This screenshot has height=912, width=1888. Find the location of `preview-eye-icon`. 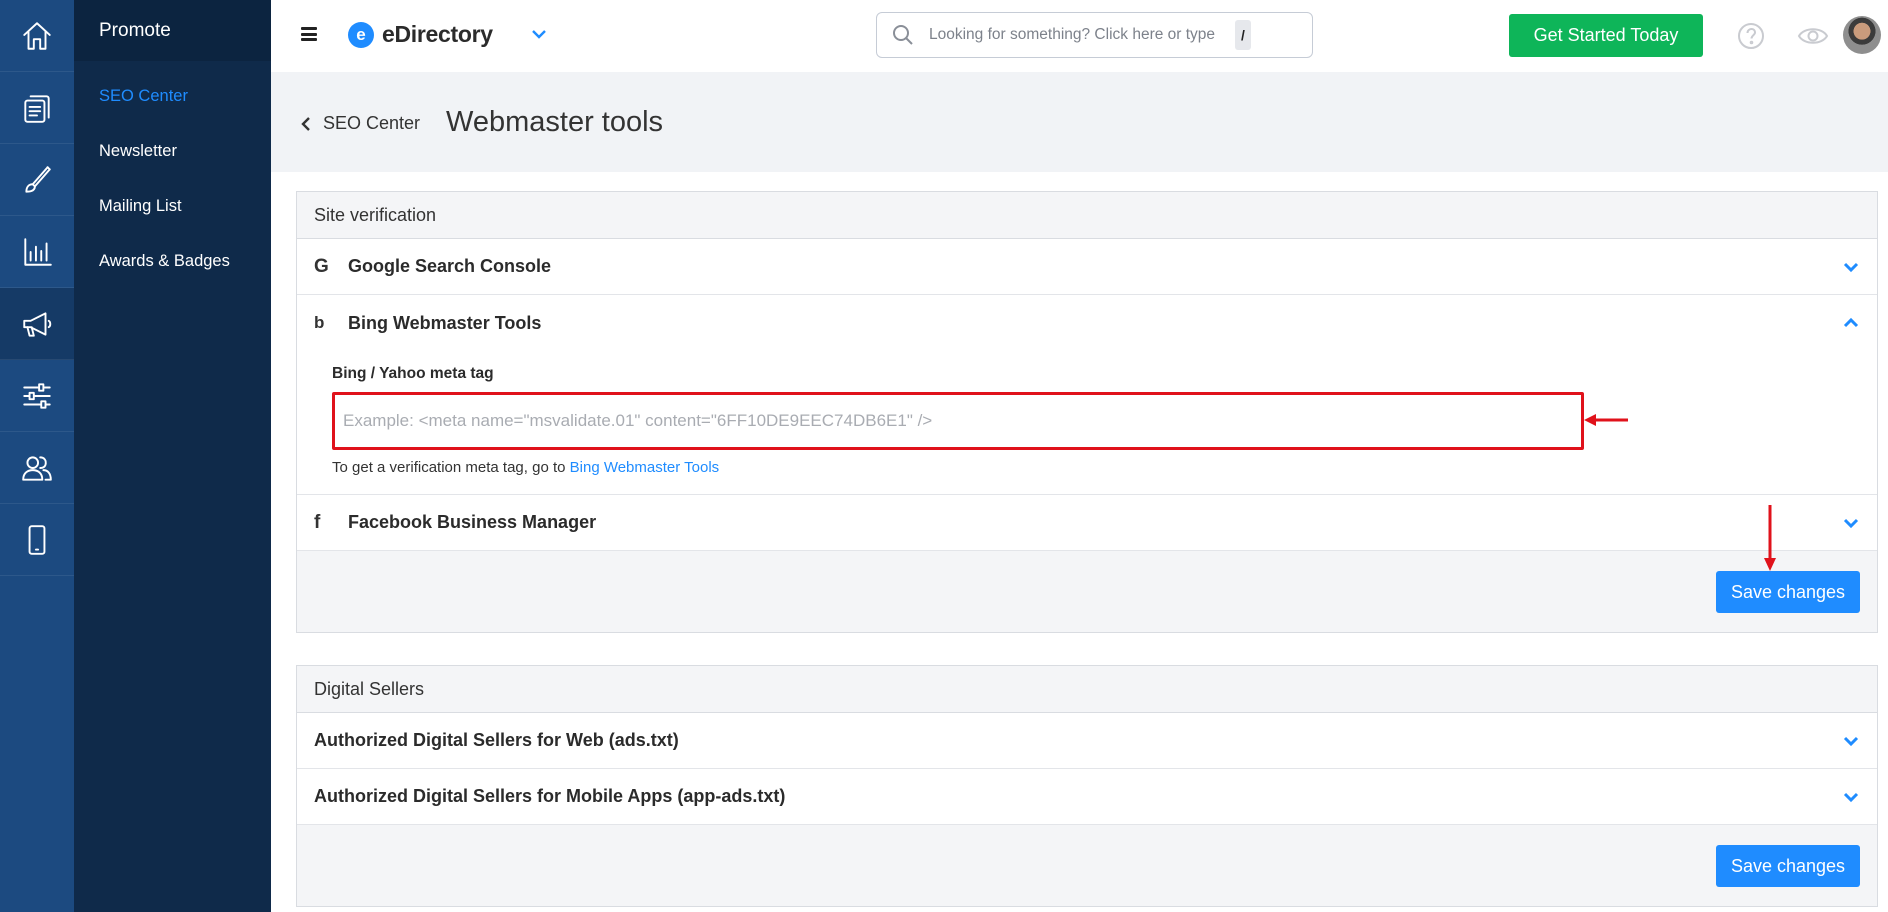

preview-eye-icon is located at coordinates (1813, 36).